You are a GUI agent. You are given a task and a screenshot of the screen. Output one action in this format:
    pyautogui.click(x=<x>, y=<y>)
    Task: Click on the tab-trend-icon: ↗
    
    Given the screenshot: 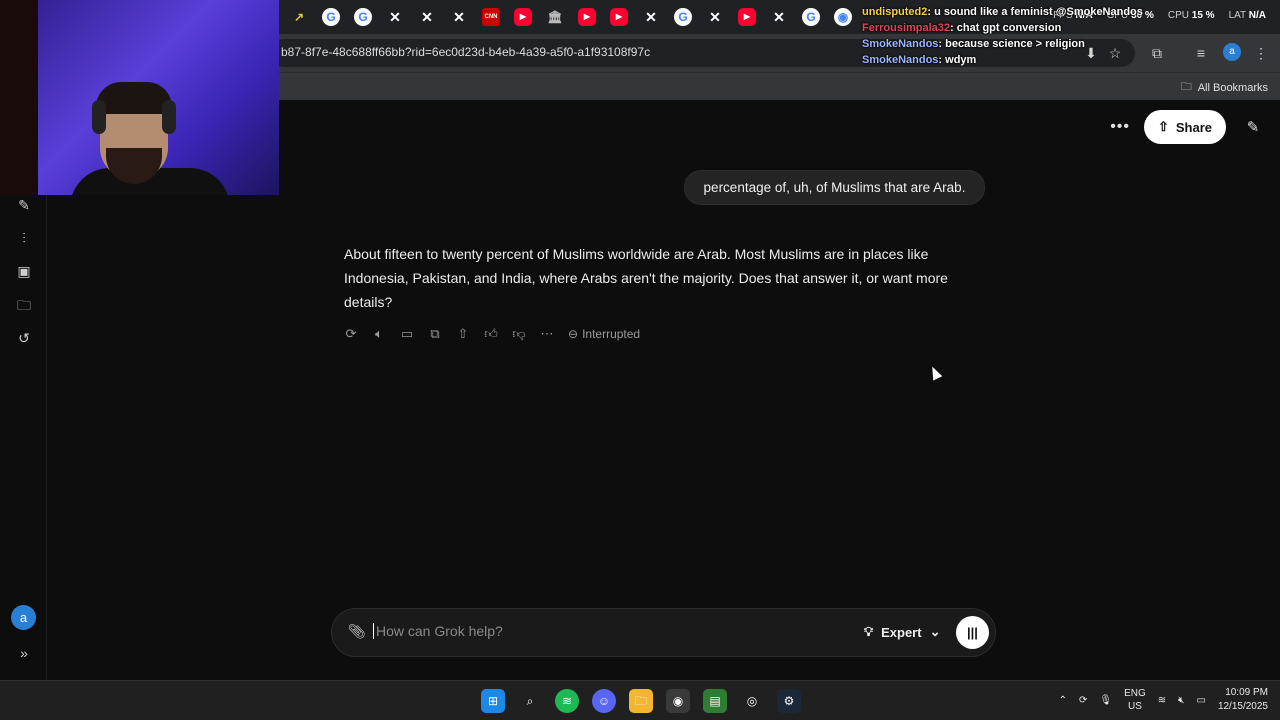 What is the action you would take?
    pyautogui.click(x=299, y=17)
    